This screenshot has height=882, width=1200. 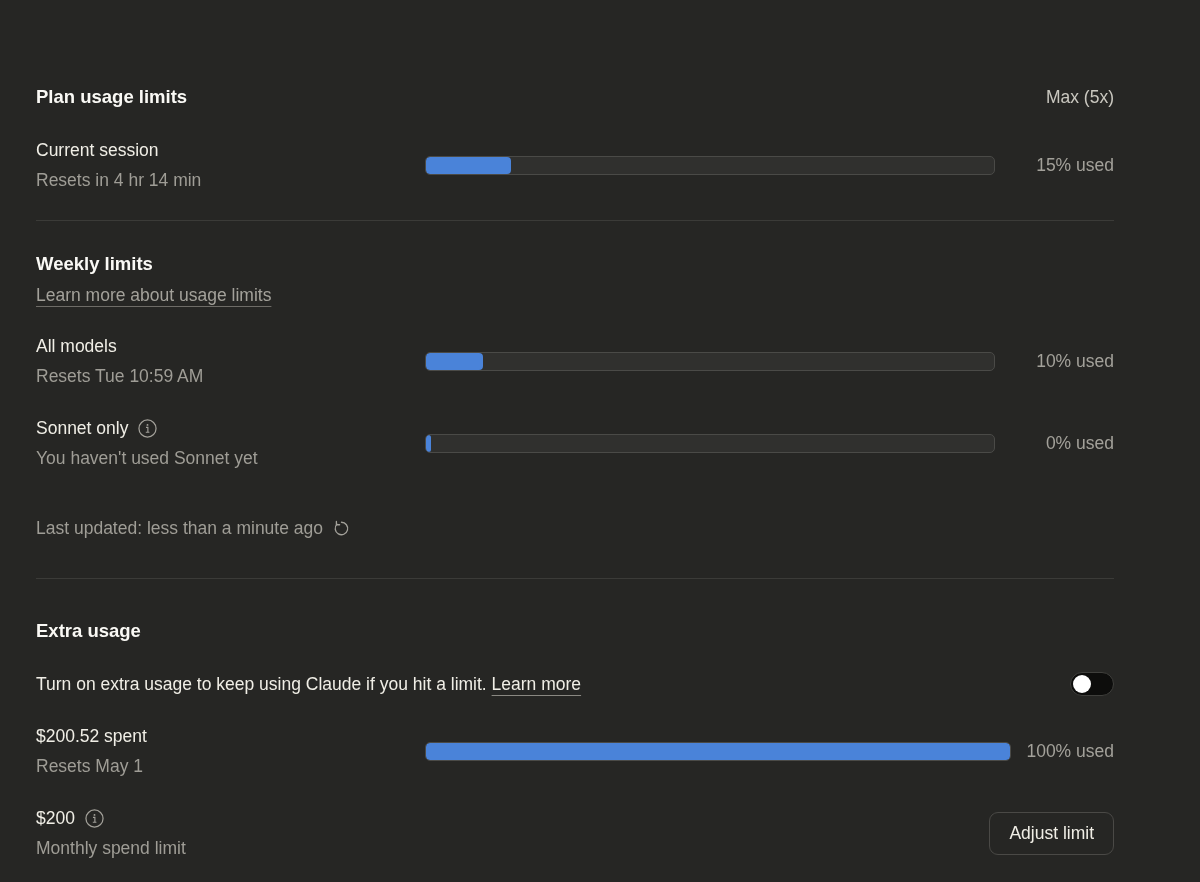 What do you see at coordinates (179, 528) in the screenshot?
I see `last-updated-text: Last updated: less than a minute ago` at bounding box center [179, 528].